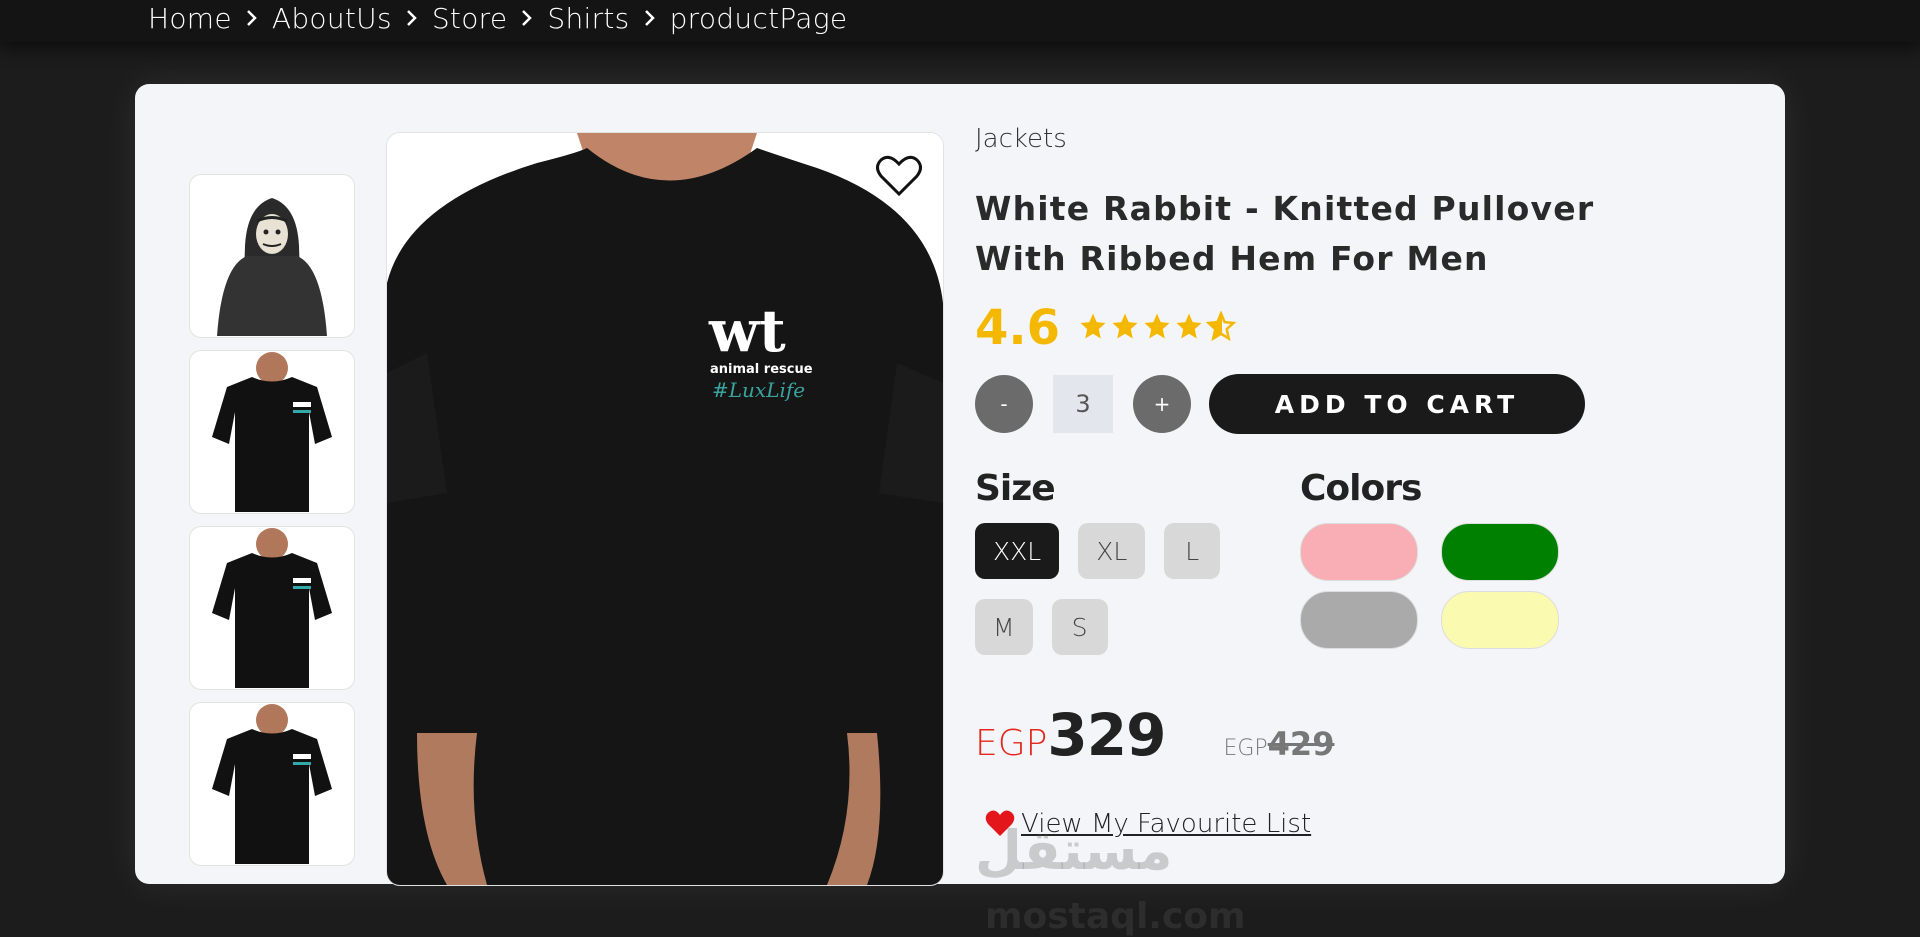  I want to click on cart-controls: - + ADD TO CART, so click(1365, 404).